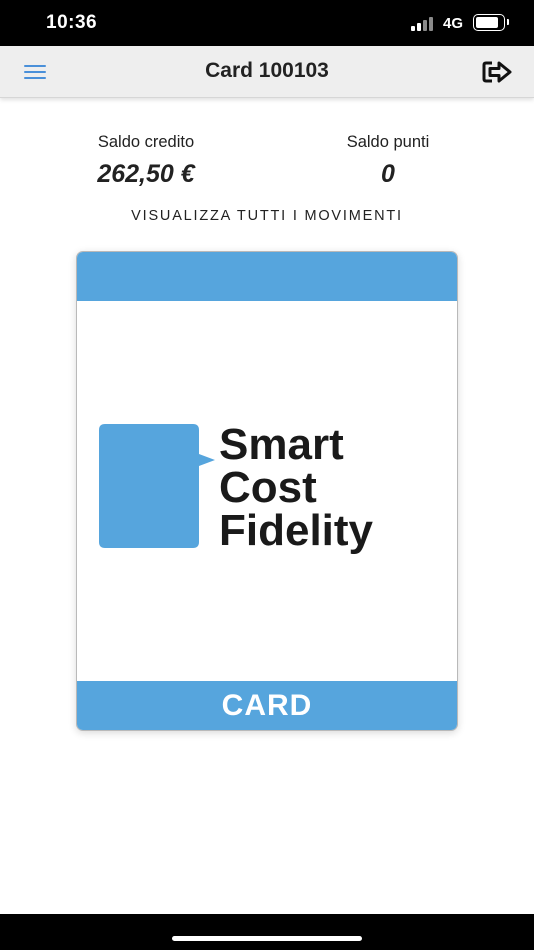 This screenshot has height=950, width=534. I want to click on page-title: Card 100103, so click(267, 70).